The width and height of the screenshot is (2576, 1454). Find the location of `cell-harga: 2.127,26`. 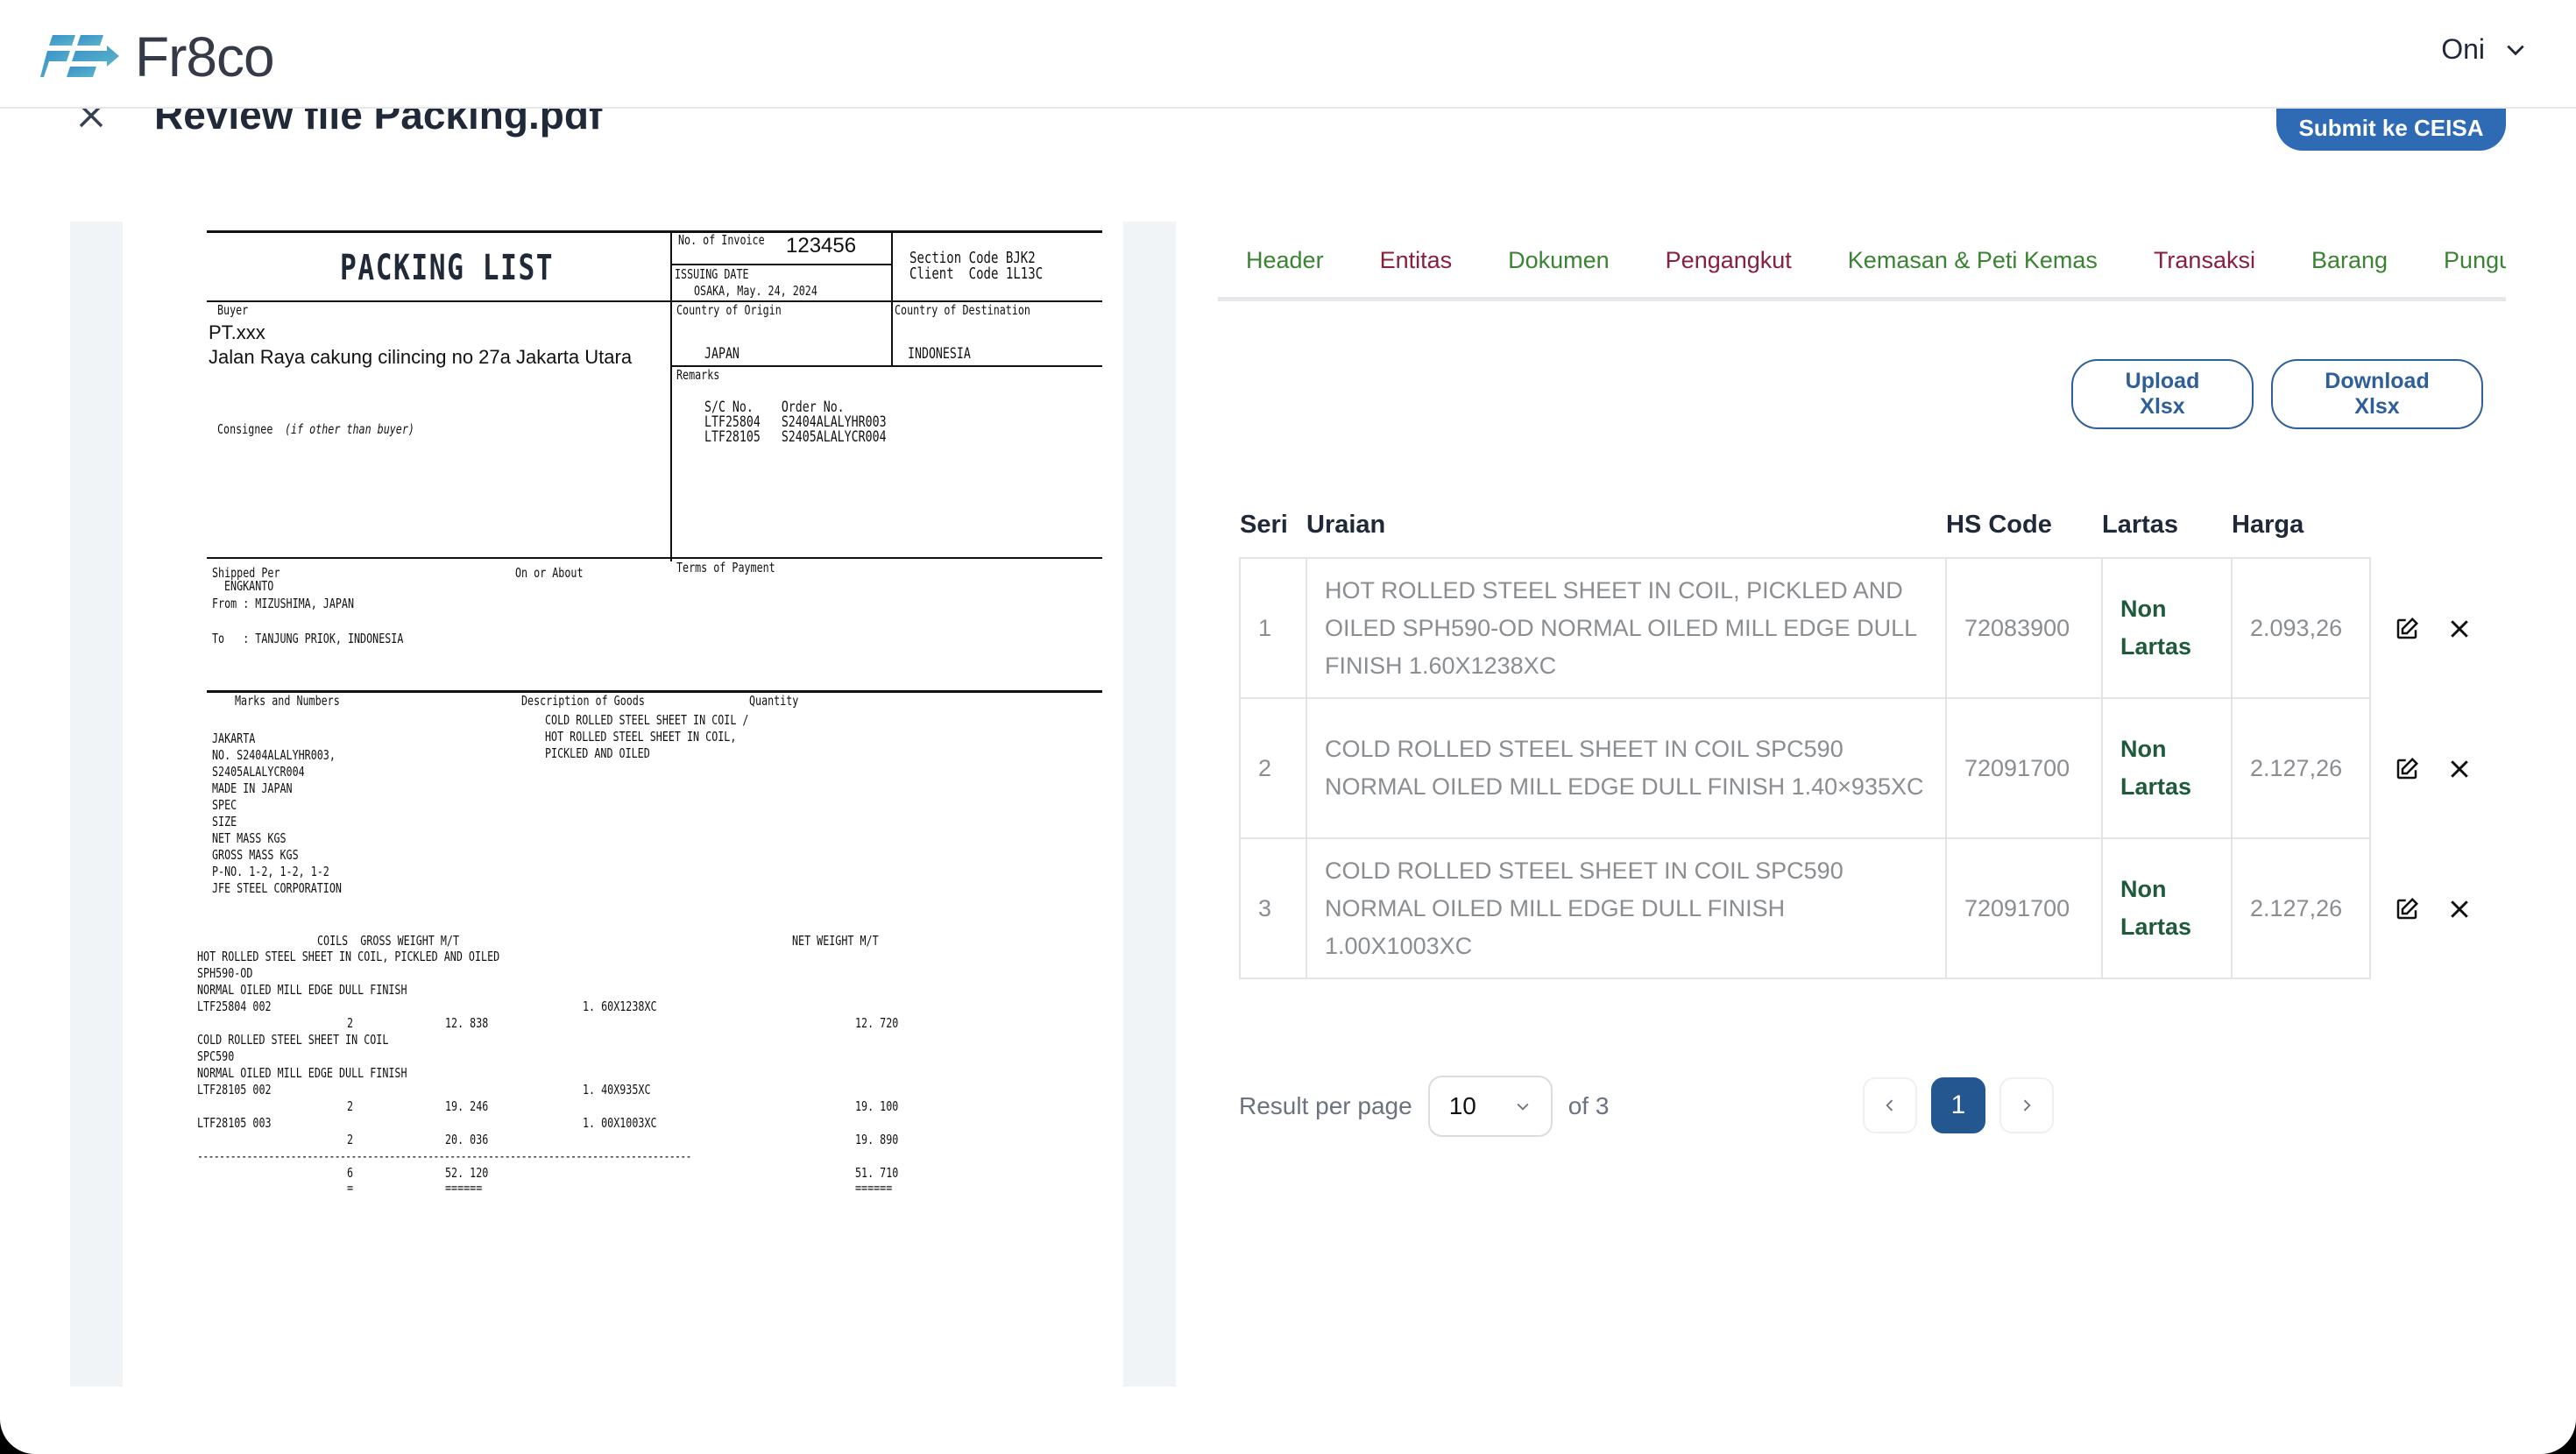

cell-harga: 2.127,26 is located at coordinates (2301, 908).